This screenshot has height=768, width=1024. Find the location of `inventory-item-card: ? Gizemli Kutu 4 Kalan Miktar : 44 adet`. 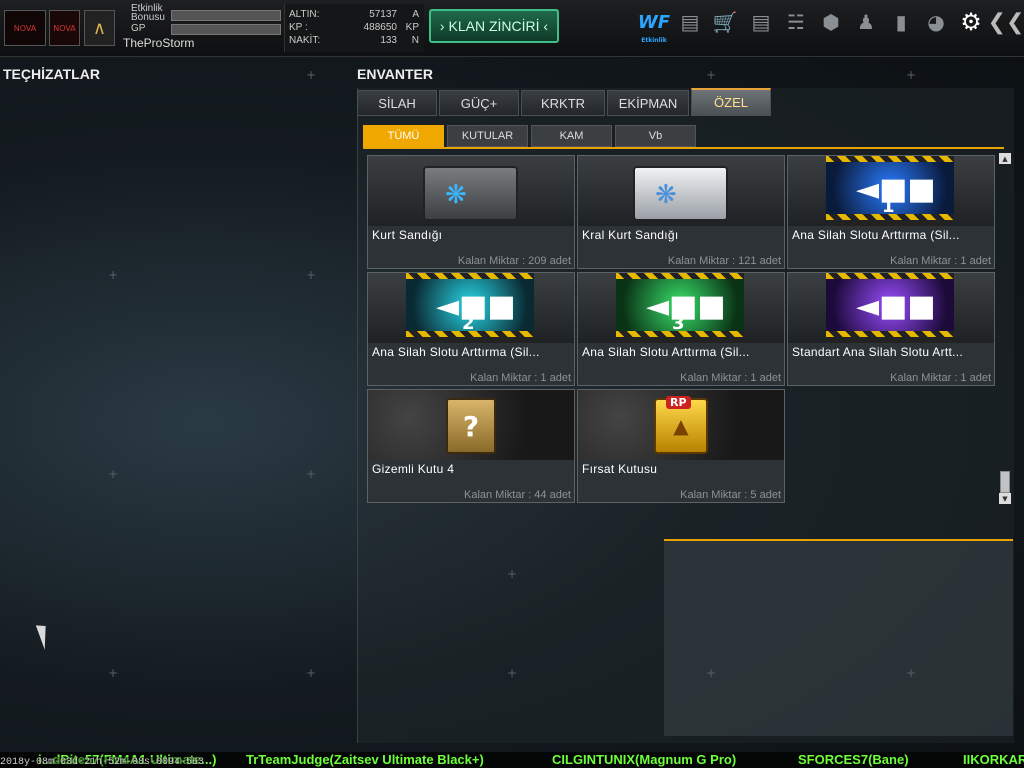

inventory-item-card: ? Gizemli Kutu 4 Kalan Miktar : 44 adet is located at coordinates (471, 446).